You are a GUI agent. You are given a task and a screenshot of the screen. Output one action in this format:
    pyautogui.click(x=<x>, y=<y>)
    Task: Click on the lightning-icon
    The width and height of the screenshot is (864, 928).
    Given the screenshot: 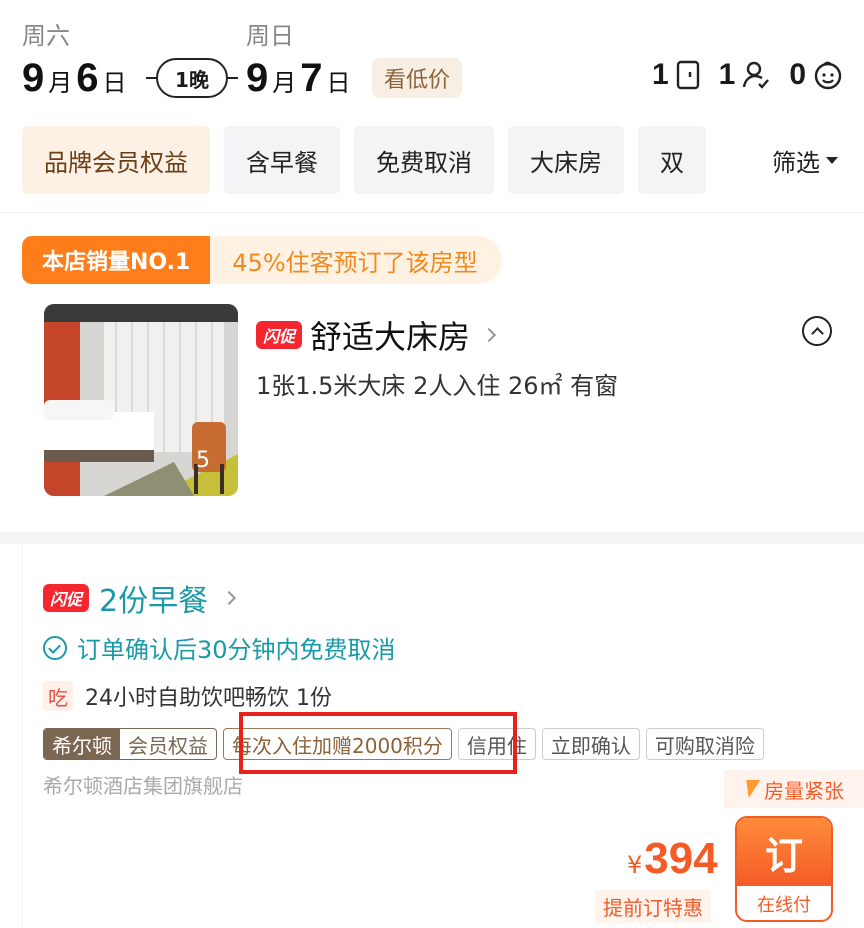 What is the action you would take?
    pyautogui.click(x=751, y=789)
    